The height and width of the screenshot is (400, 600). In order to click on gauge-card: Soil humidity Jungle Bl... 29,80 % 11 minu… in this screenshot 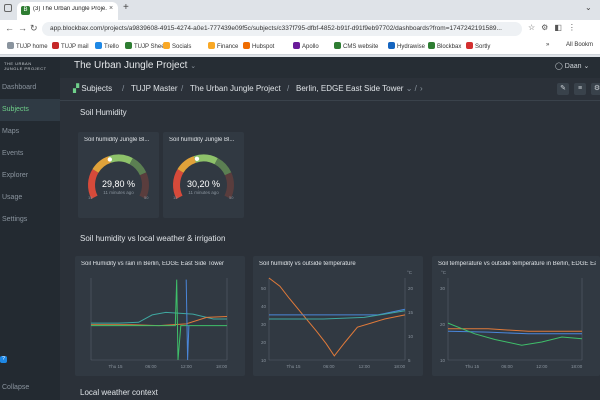, I will do `click(118, 175)`.